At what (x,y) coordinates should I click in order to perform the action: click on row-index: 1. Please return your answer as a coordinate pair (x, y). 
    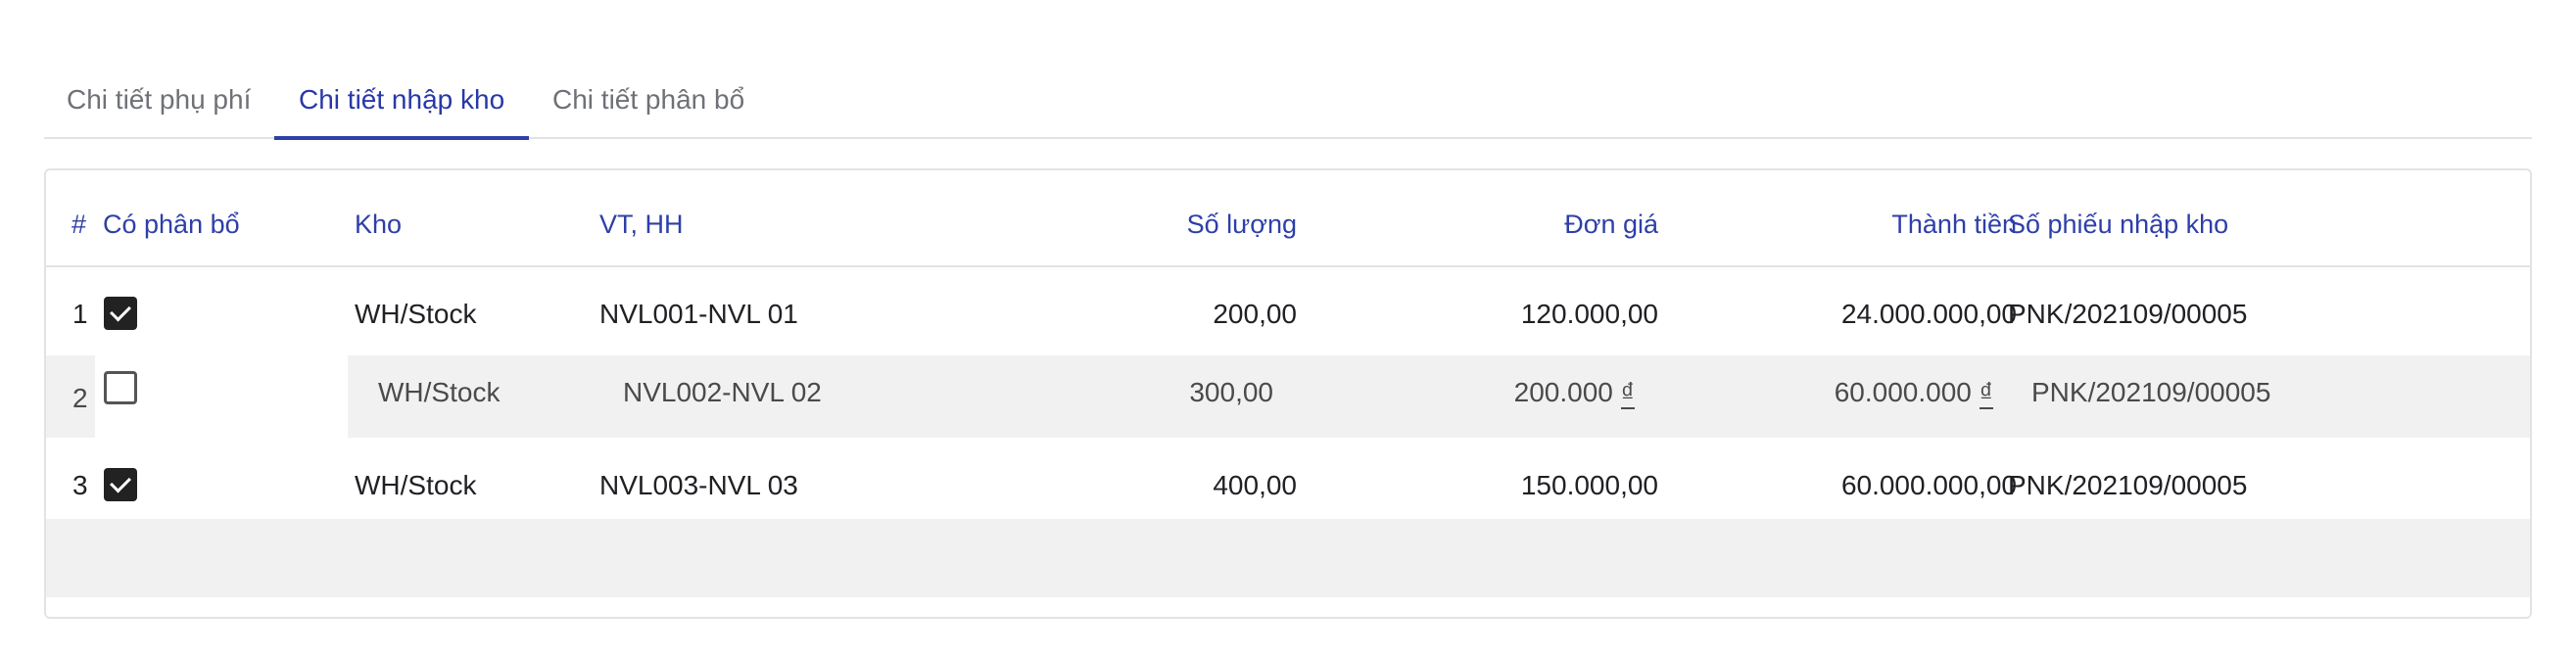
    Looking at the image, I should click on (80, 314).